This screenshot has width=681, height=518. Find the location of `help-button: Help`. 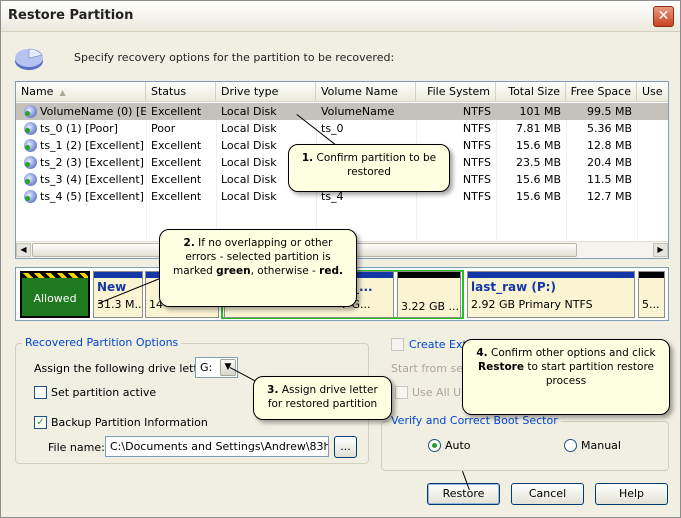

help-button: Help is located at coordinates (631, 494).